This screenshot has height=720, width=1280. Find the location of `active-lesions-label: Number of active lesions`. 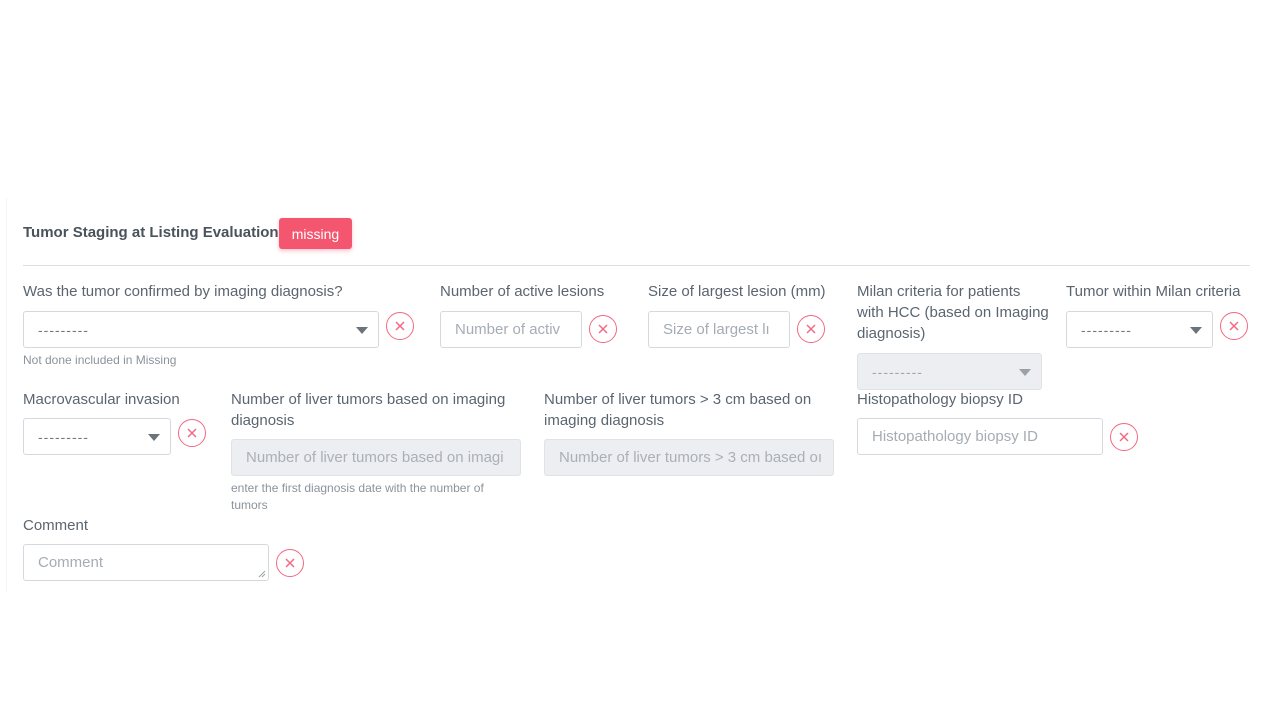

active-lesions-label: Number of active lesions is located at coordinates (522, 291).